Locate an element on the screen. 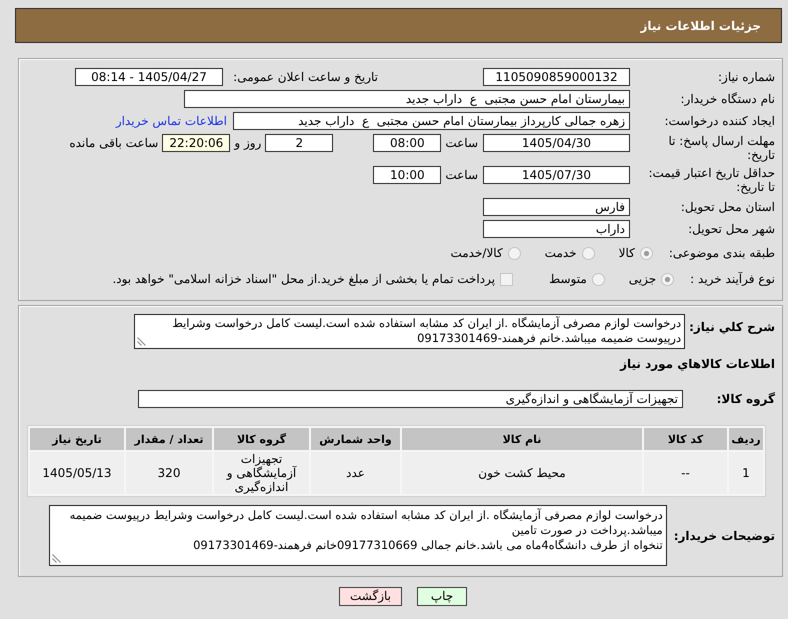 The height and width of the screenshot is (619, 788). back-button: بازگشت is located at coordinates (370, 596).